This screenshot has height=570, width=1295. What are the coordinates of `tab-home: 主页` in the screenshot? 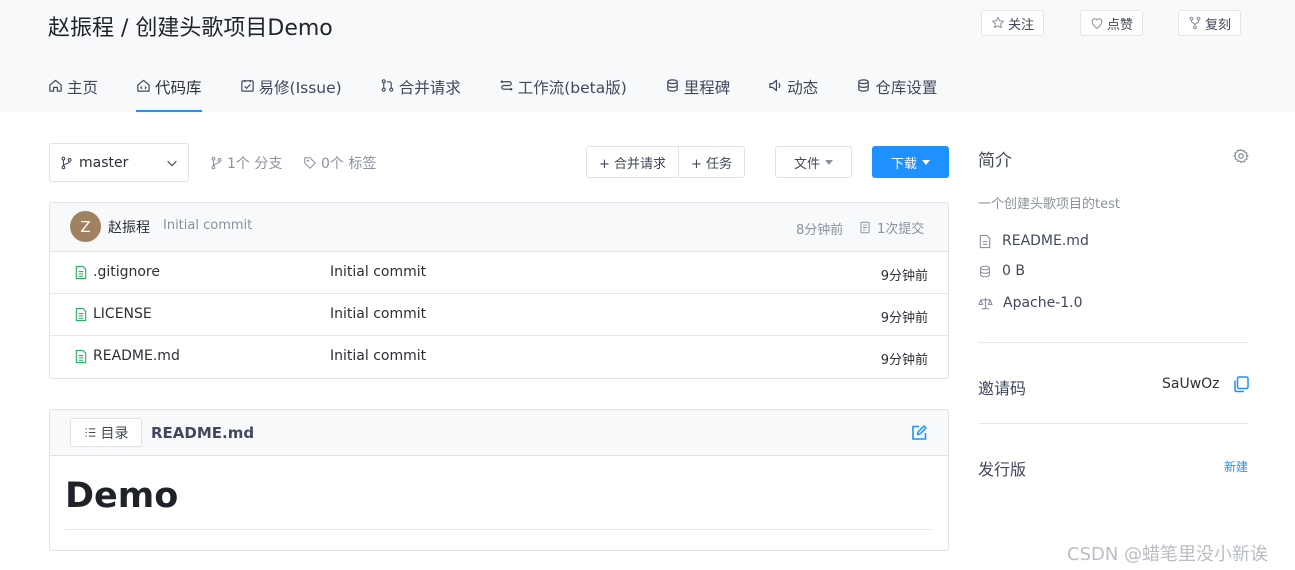 It's located at (73, 89).